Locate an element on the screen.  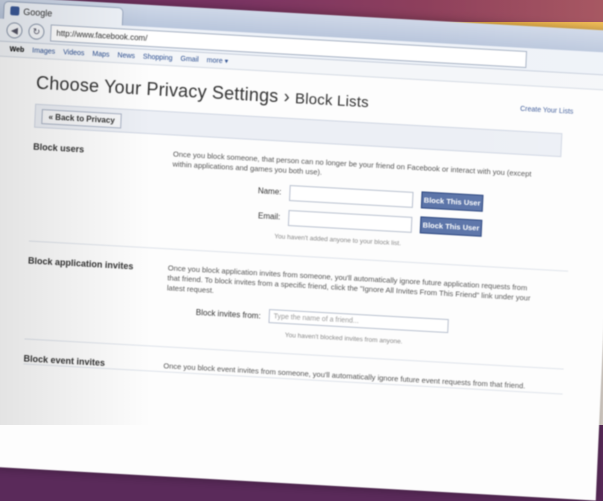
bookmark-link: News is located at coordinates (126, 56).